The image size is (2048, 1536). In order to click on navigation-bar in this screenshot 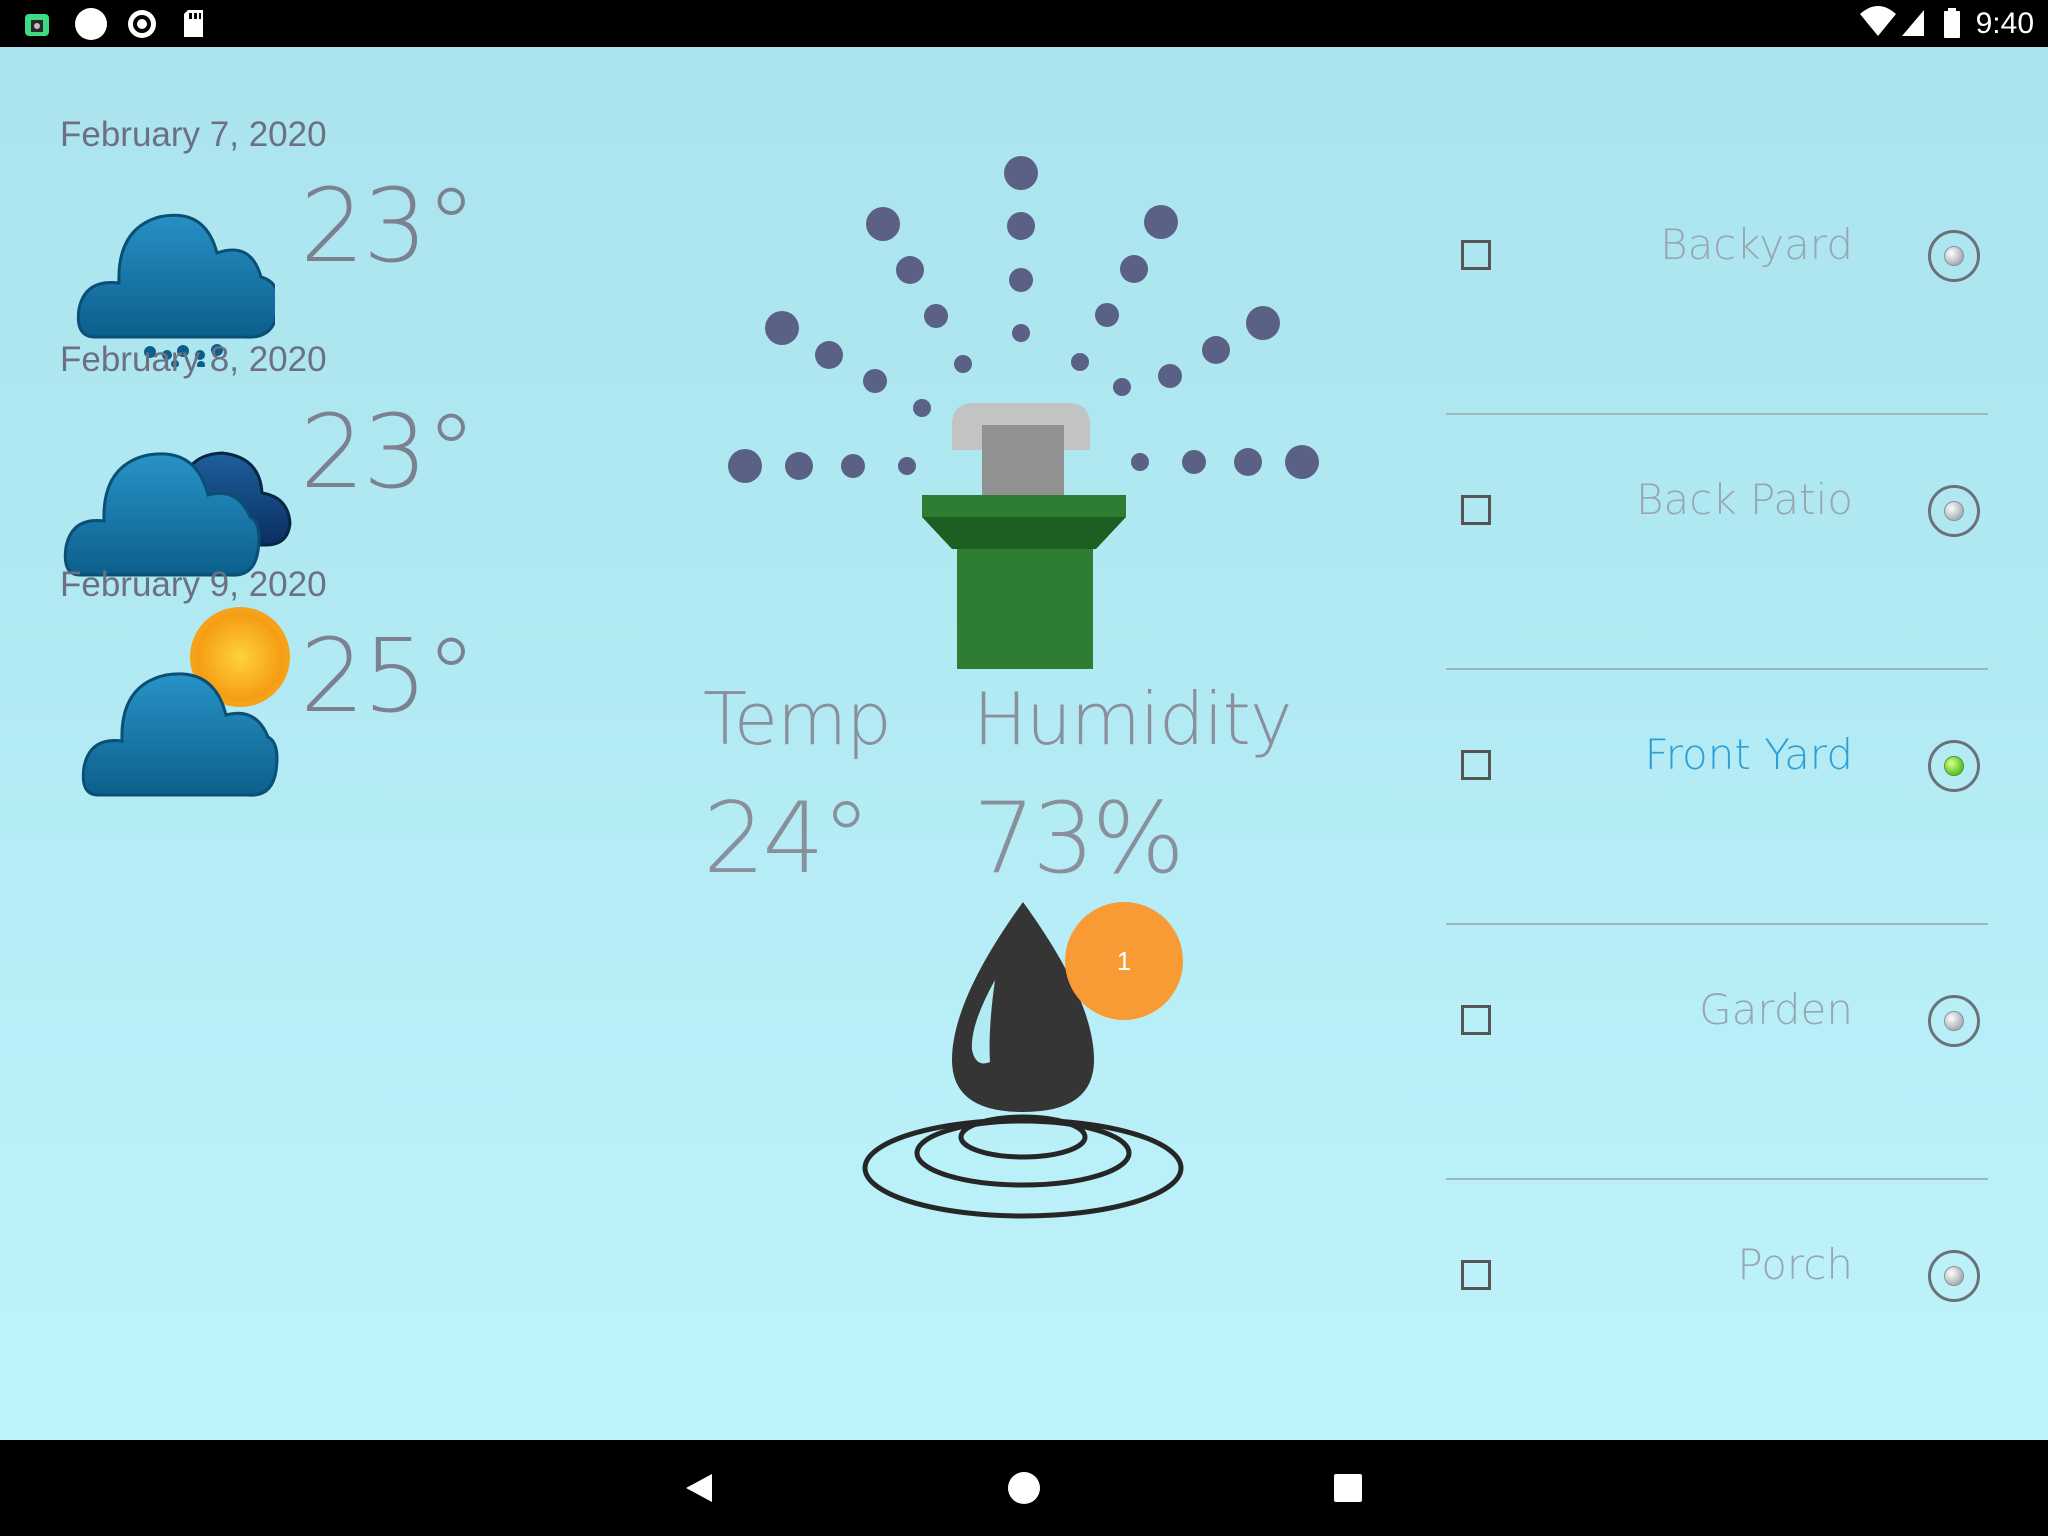, I will do `click(1024, 1488)`.